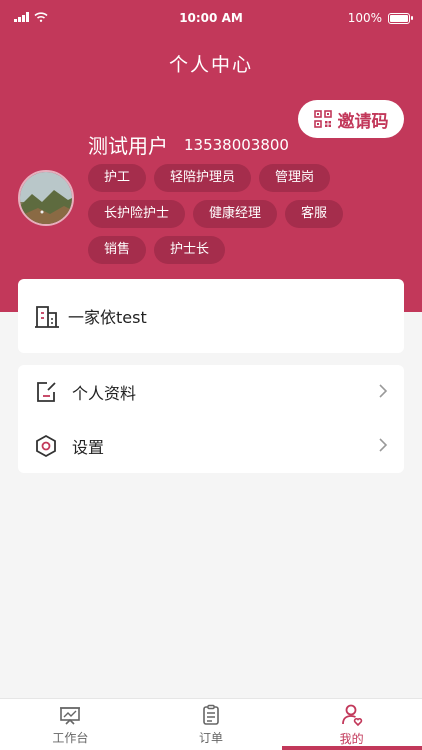  Describe the element at coordinates (211, 316) in the screenshot. I see `organization-card: 一家依test` at that location.